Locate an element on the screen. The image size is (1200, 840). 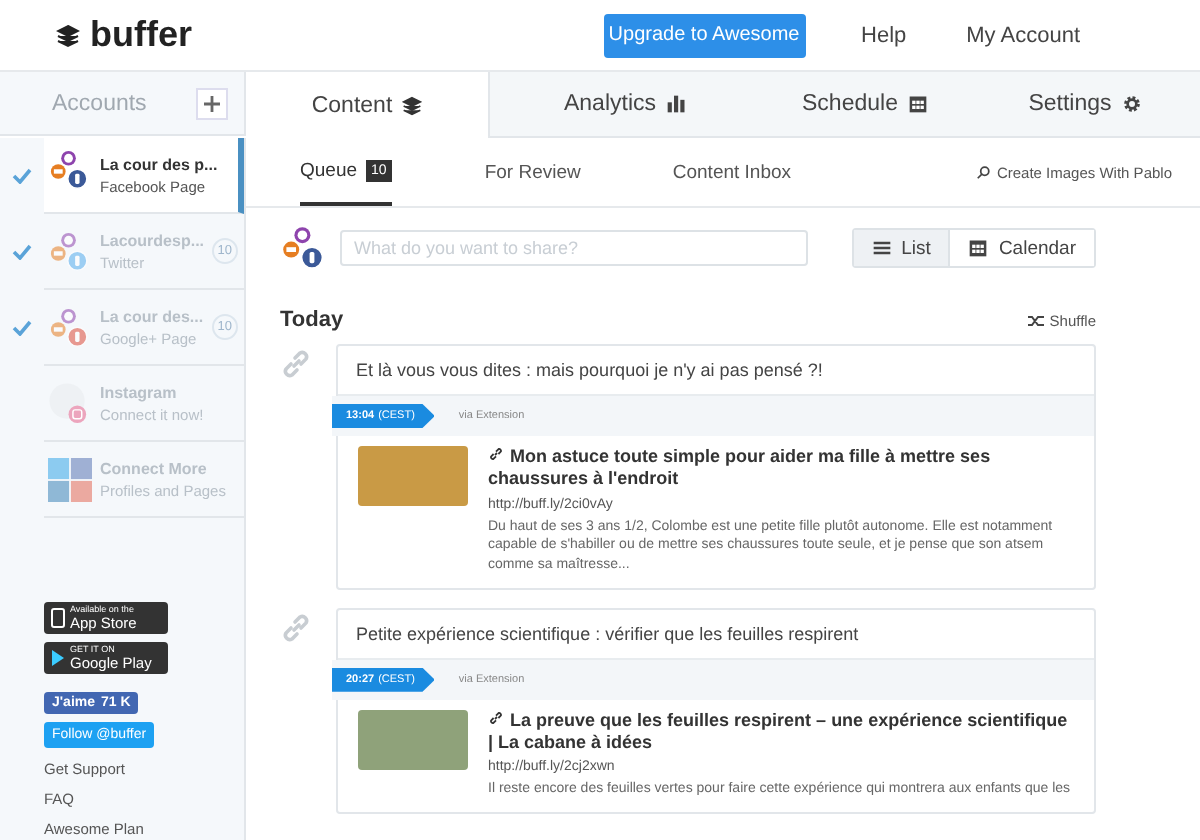
link-title: Mon astuce toute simple pour aider ma fille à mettre ses chaussures à l'endroit is located at coordinates (781, 468).